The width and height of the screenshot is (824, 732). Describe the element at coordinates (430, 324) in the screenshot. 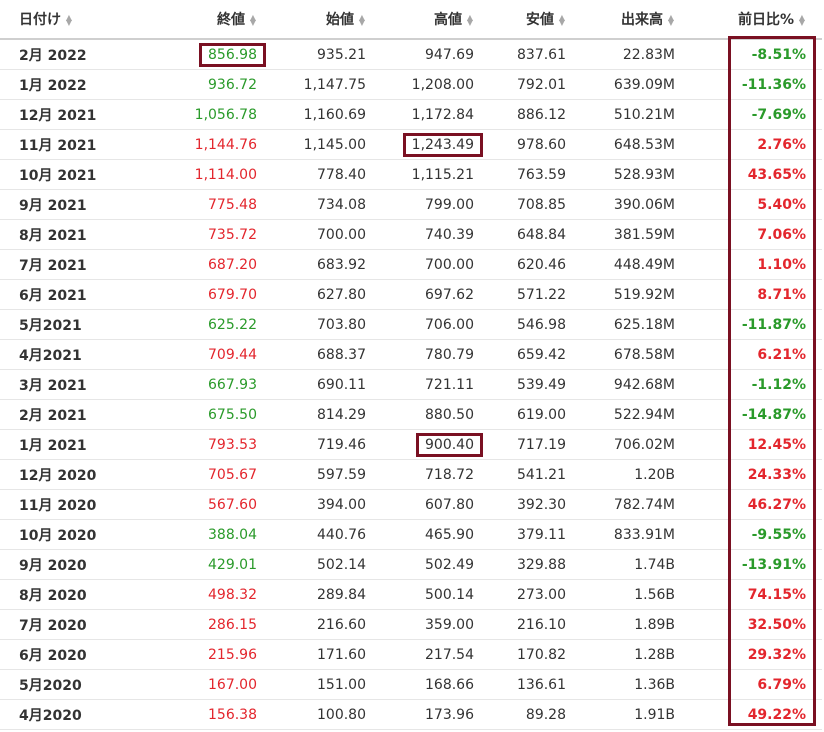

I see `high-cell: 706.00` at that location.